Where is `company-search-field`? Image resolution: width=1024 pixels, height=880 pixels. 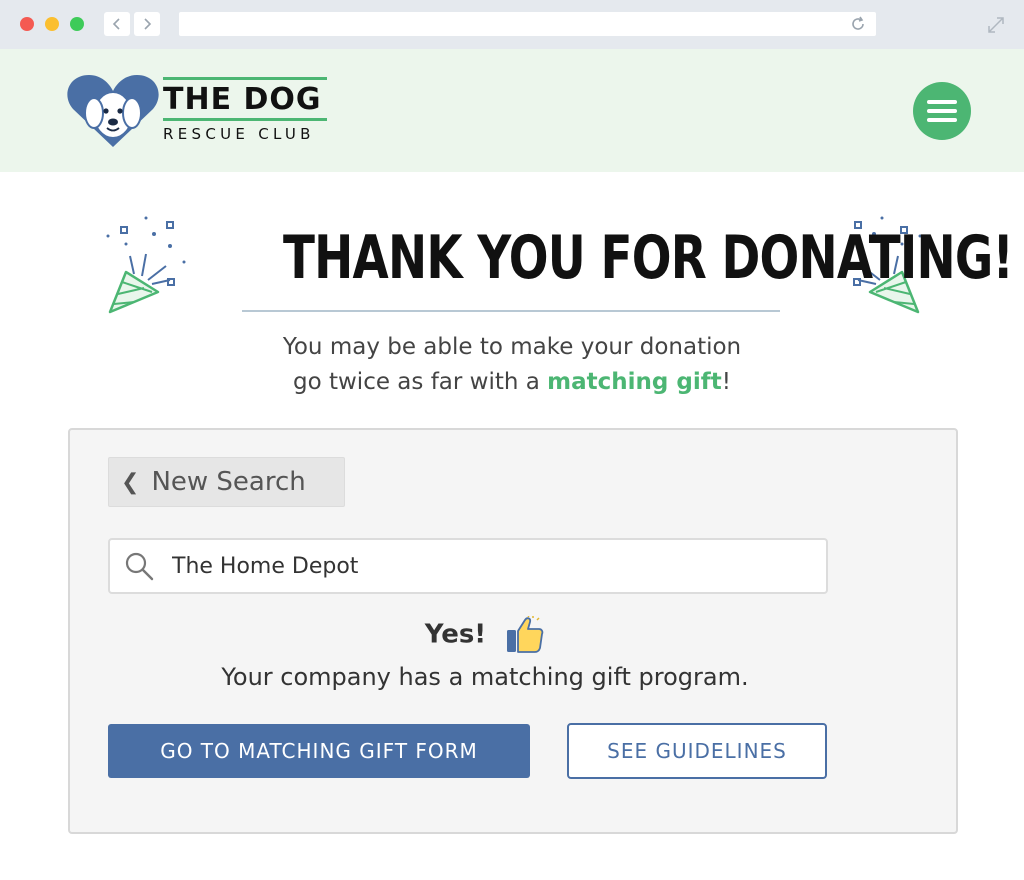 company-search-field is located at coordinates (468, 566).